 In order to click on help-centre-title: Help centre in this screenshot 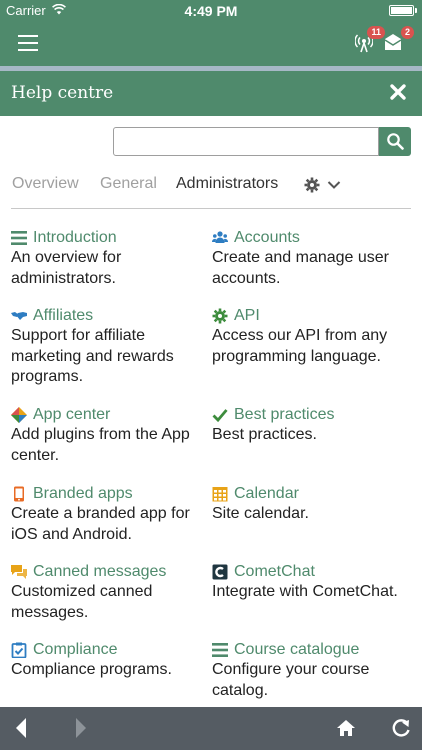, I will do `click(62, 93)`.